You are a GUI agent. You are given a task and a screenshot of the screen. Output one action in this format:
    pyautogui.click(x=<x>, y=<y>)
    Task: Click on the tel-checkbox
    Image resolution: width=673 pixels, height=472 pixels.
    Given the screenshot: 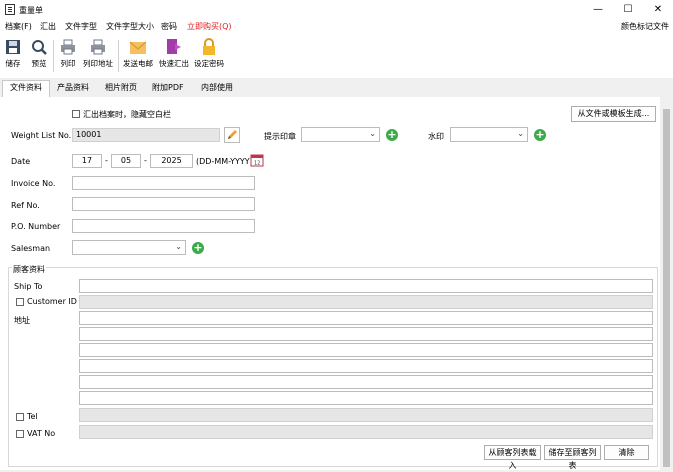 What is the action you would take?
    pyautogui.click(x=20, y=417)
    